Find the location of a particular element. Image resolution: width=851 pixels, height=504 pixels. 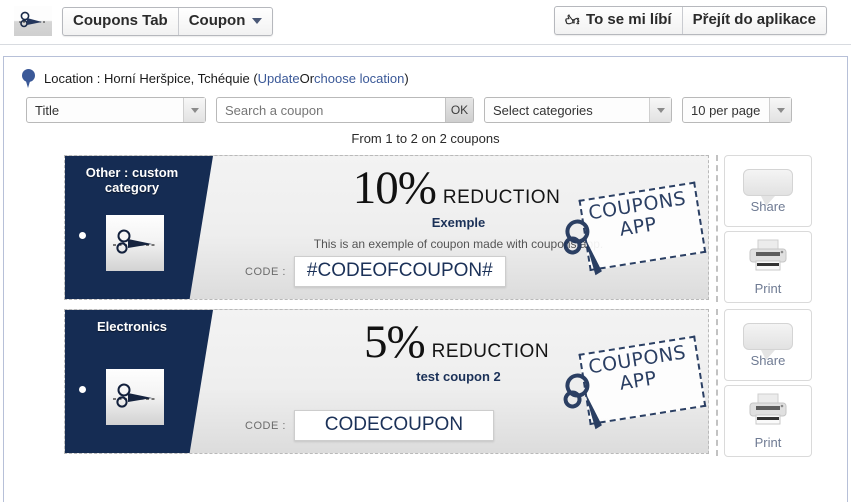

coupons-tab-button-group: Coupons Tab Coupon is located at coordinates (168, 21).